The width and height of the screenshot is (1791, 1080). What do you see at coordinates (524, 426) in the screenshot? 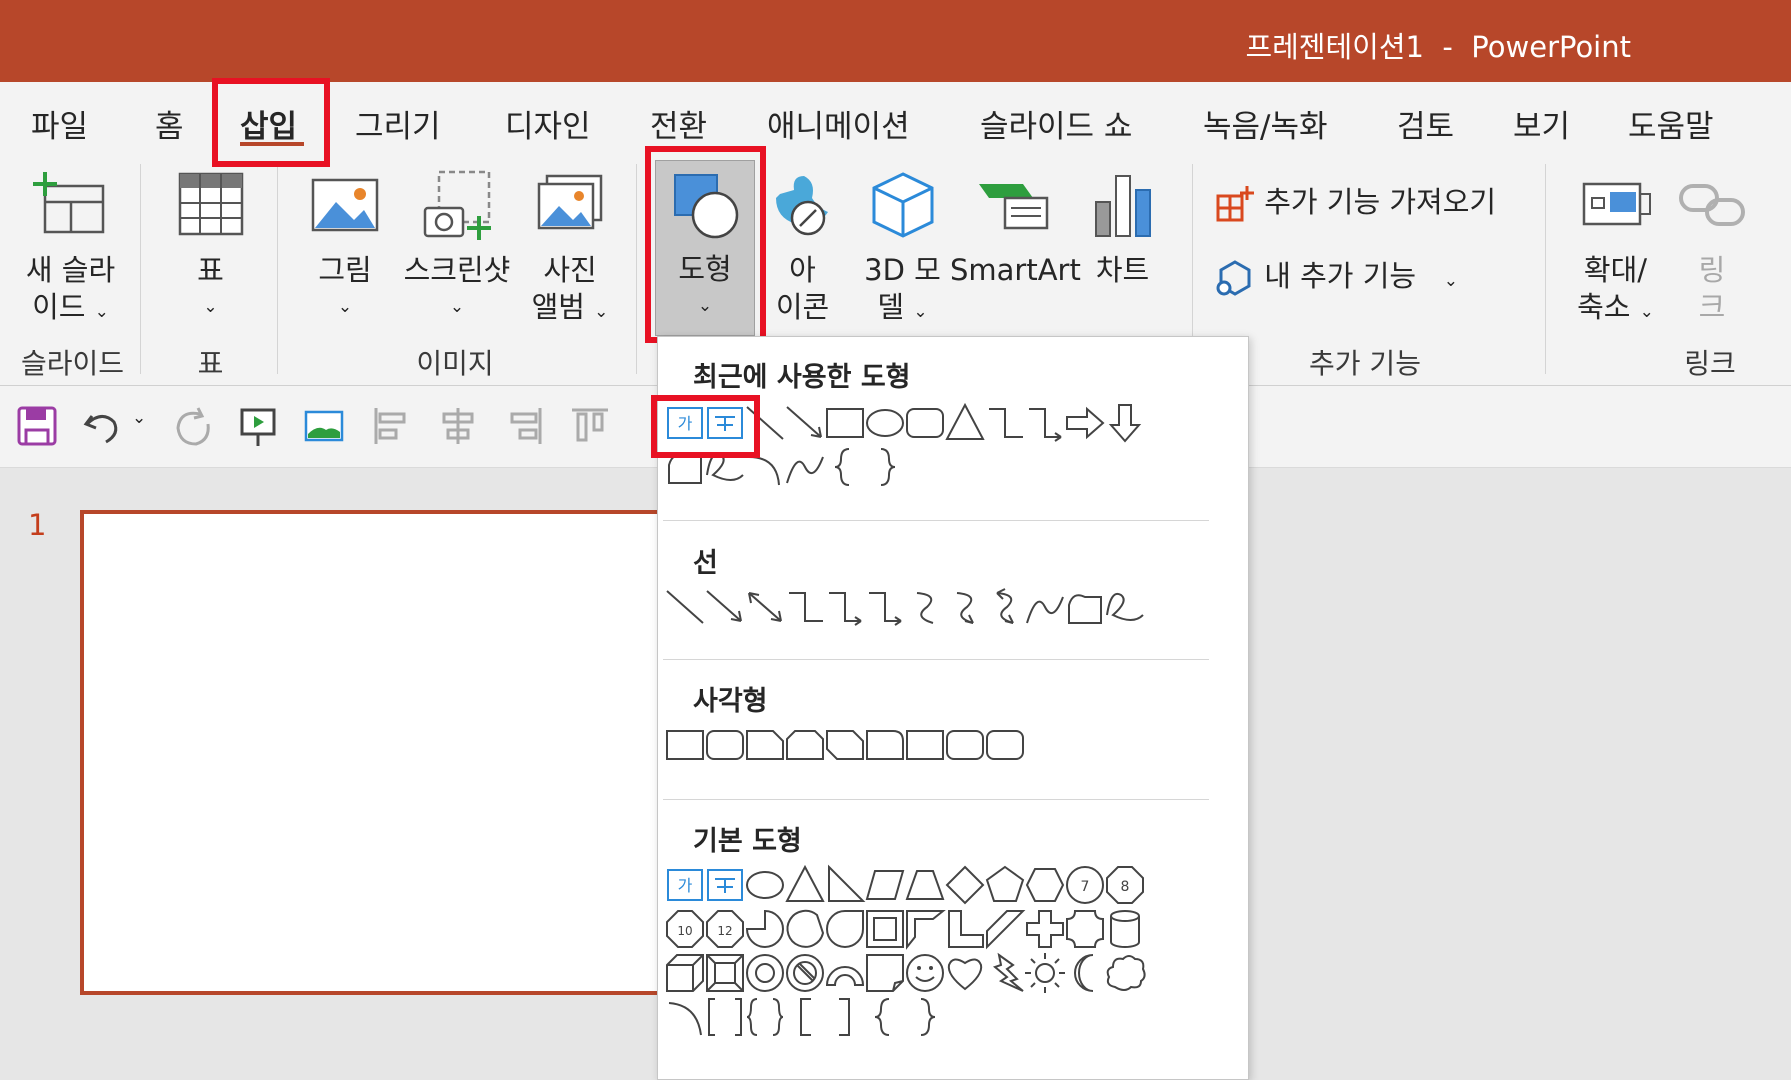
I see `align-right-icon` at bounding box center [524, 426].